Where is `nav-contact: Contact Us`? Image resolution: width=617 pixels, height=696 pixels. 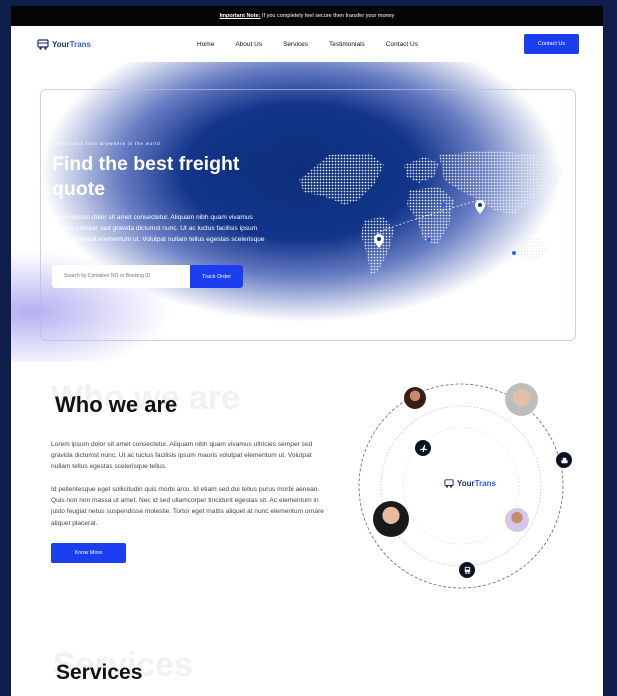 nav-contact: Contact Us is located at coordinates (402, 44).